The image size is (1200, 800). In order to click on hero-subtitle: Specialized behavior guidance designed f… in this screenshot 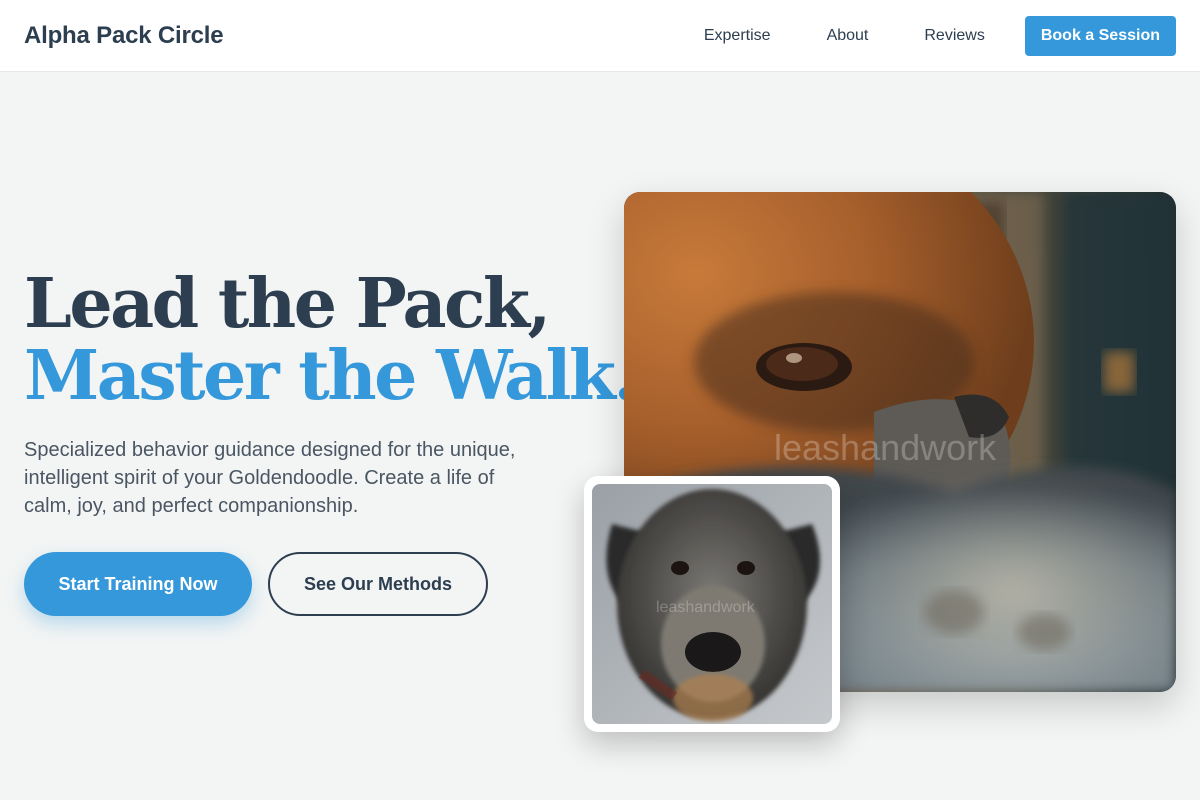, I will do `click(270, 478)`.